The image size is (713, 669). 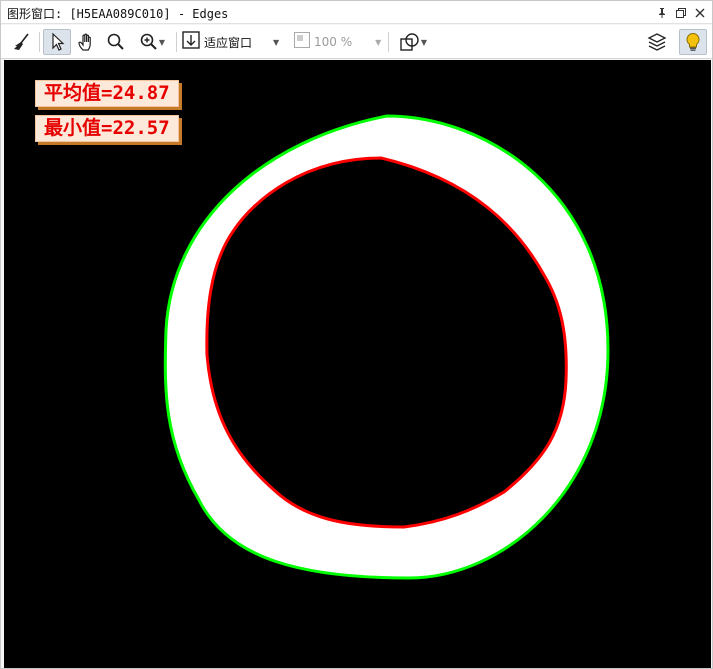 I want to click on window-controls, so click(x=680, y=12).